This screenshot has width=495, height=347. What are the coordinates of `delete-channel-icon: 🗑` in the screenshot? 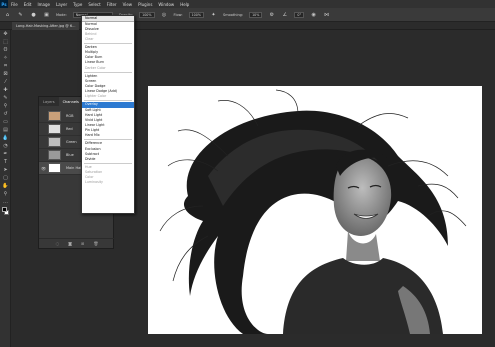 It's located at (95, 243).